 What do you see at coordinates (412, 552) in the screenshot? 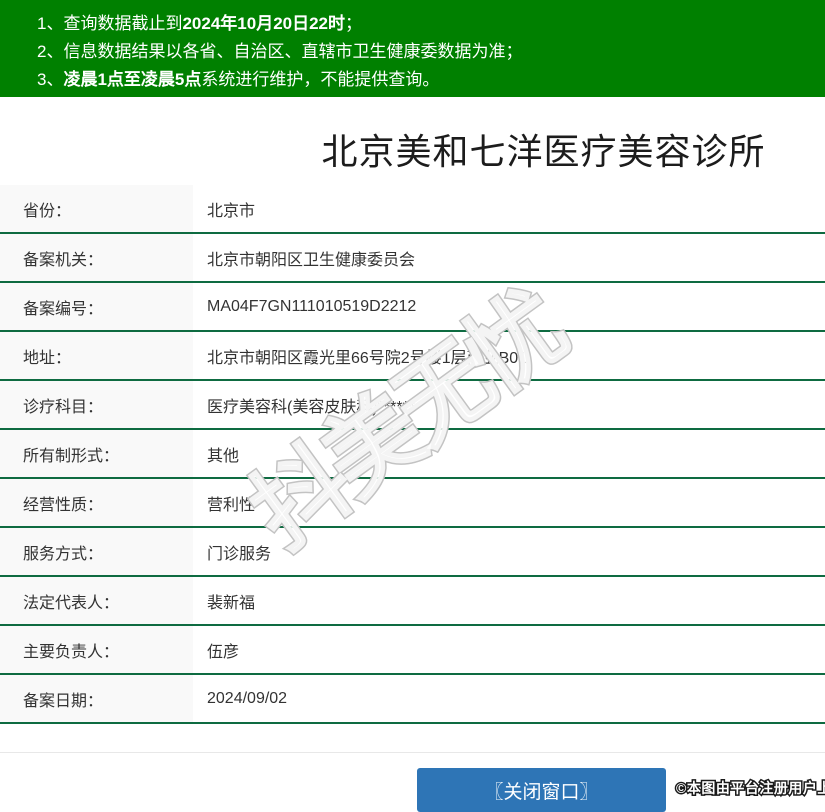
I see `table-row: 服务方式： 门诊服务` at bounding box center [412, 552].